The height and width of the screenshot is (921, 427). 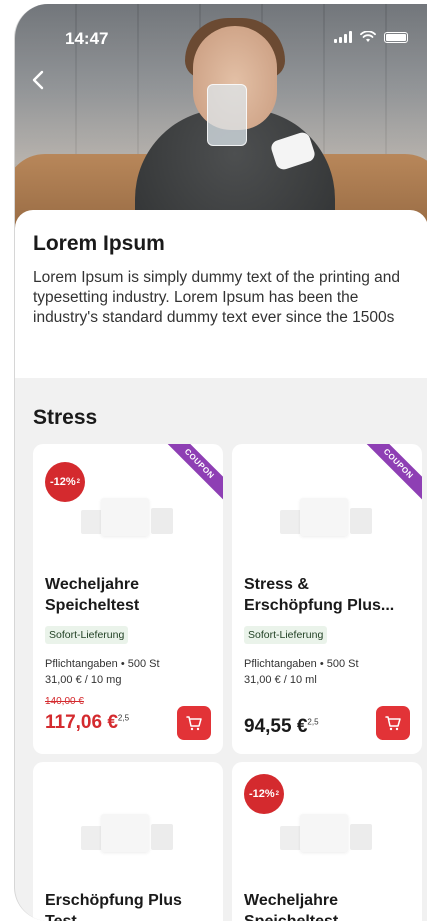 I want to click on product-name: Erschöpfung Plus Test, so click(x=130, y=905).